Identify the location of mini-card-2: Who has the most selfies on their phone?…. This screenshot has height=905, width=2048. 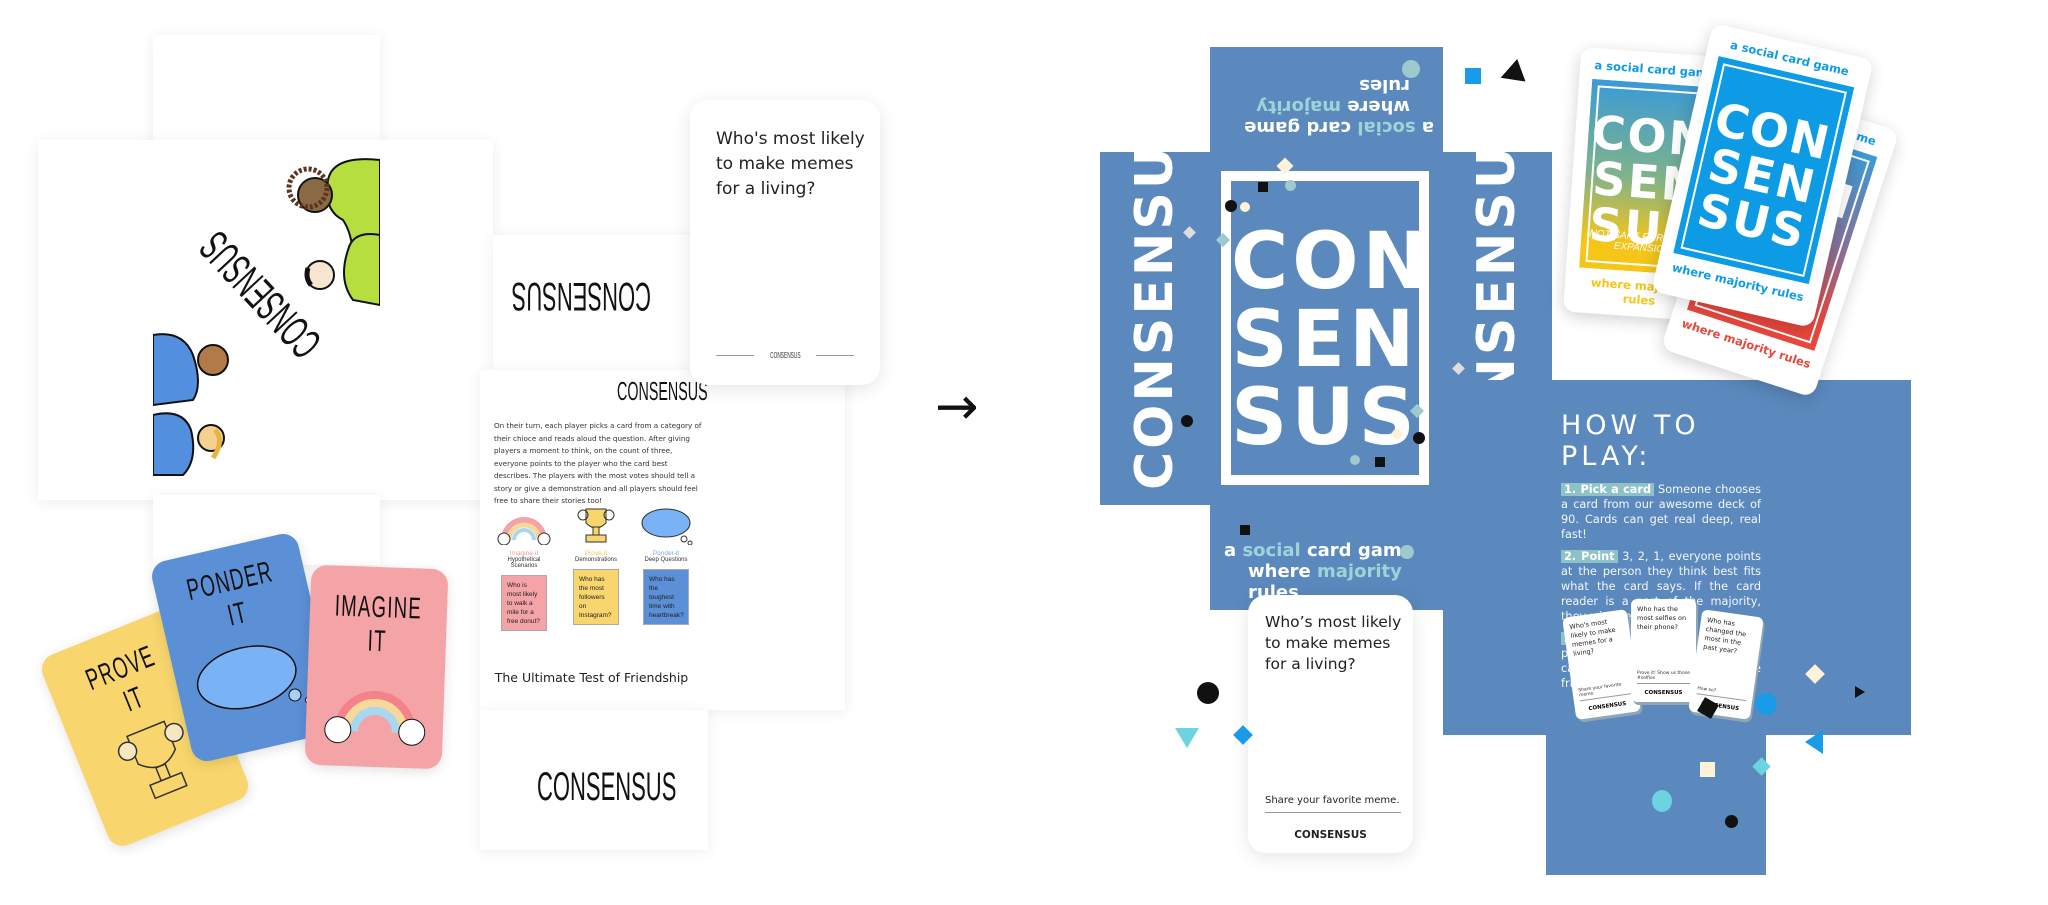
(1663, 650).